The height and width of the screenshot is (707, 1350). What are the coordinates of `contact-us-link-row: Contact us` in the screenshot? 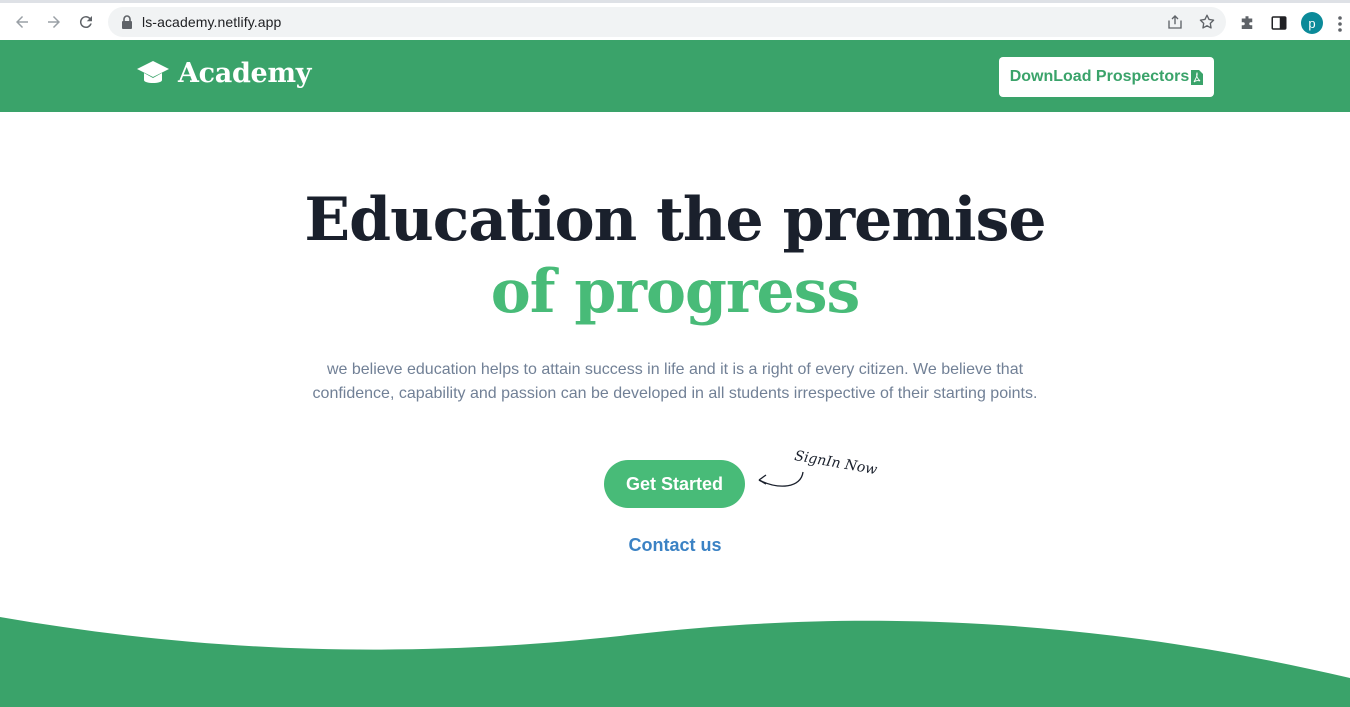 It's located at (675, 545).